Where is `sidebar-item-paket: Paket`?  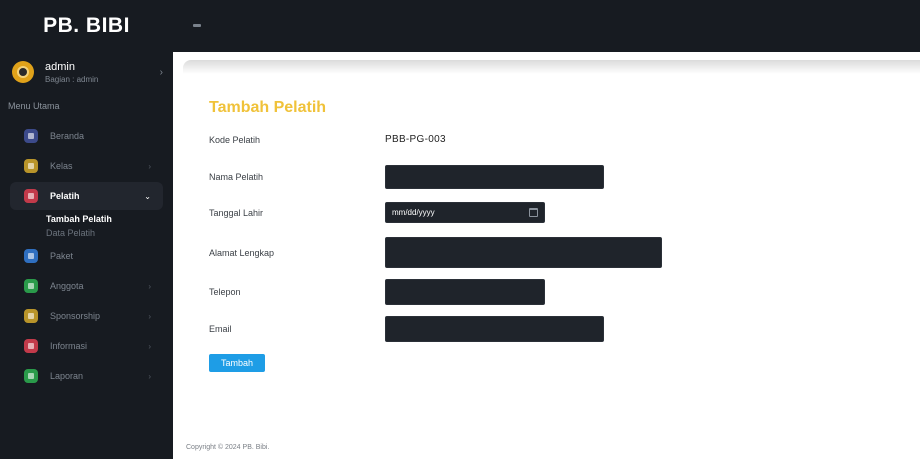 sidebar-item-paket: Paket is located at coordinates (86, 256).